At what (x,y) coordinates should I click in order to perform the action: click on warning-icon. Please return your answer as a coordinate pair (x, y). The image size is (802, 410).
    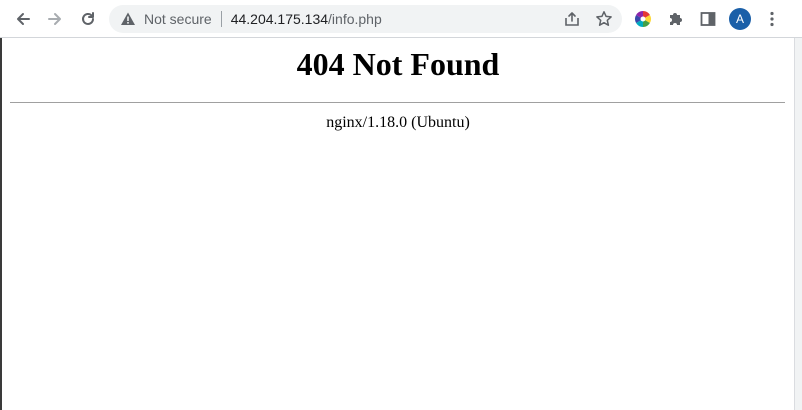
    Looking at the image, I should click on (128, 18).